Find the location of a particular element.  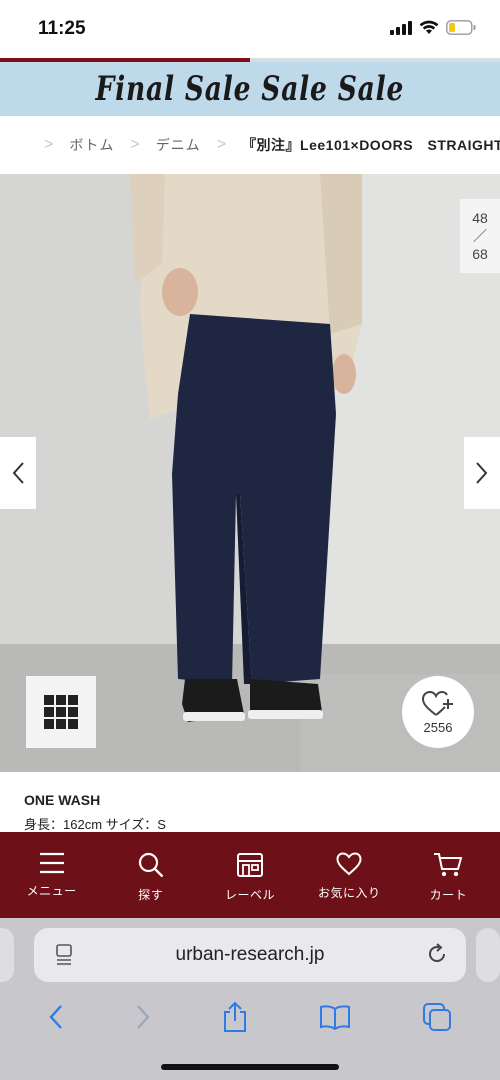

nav-search-label: 探す is located at coordinates (151, 895).